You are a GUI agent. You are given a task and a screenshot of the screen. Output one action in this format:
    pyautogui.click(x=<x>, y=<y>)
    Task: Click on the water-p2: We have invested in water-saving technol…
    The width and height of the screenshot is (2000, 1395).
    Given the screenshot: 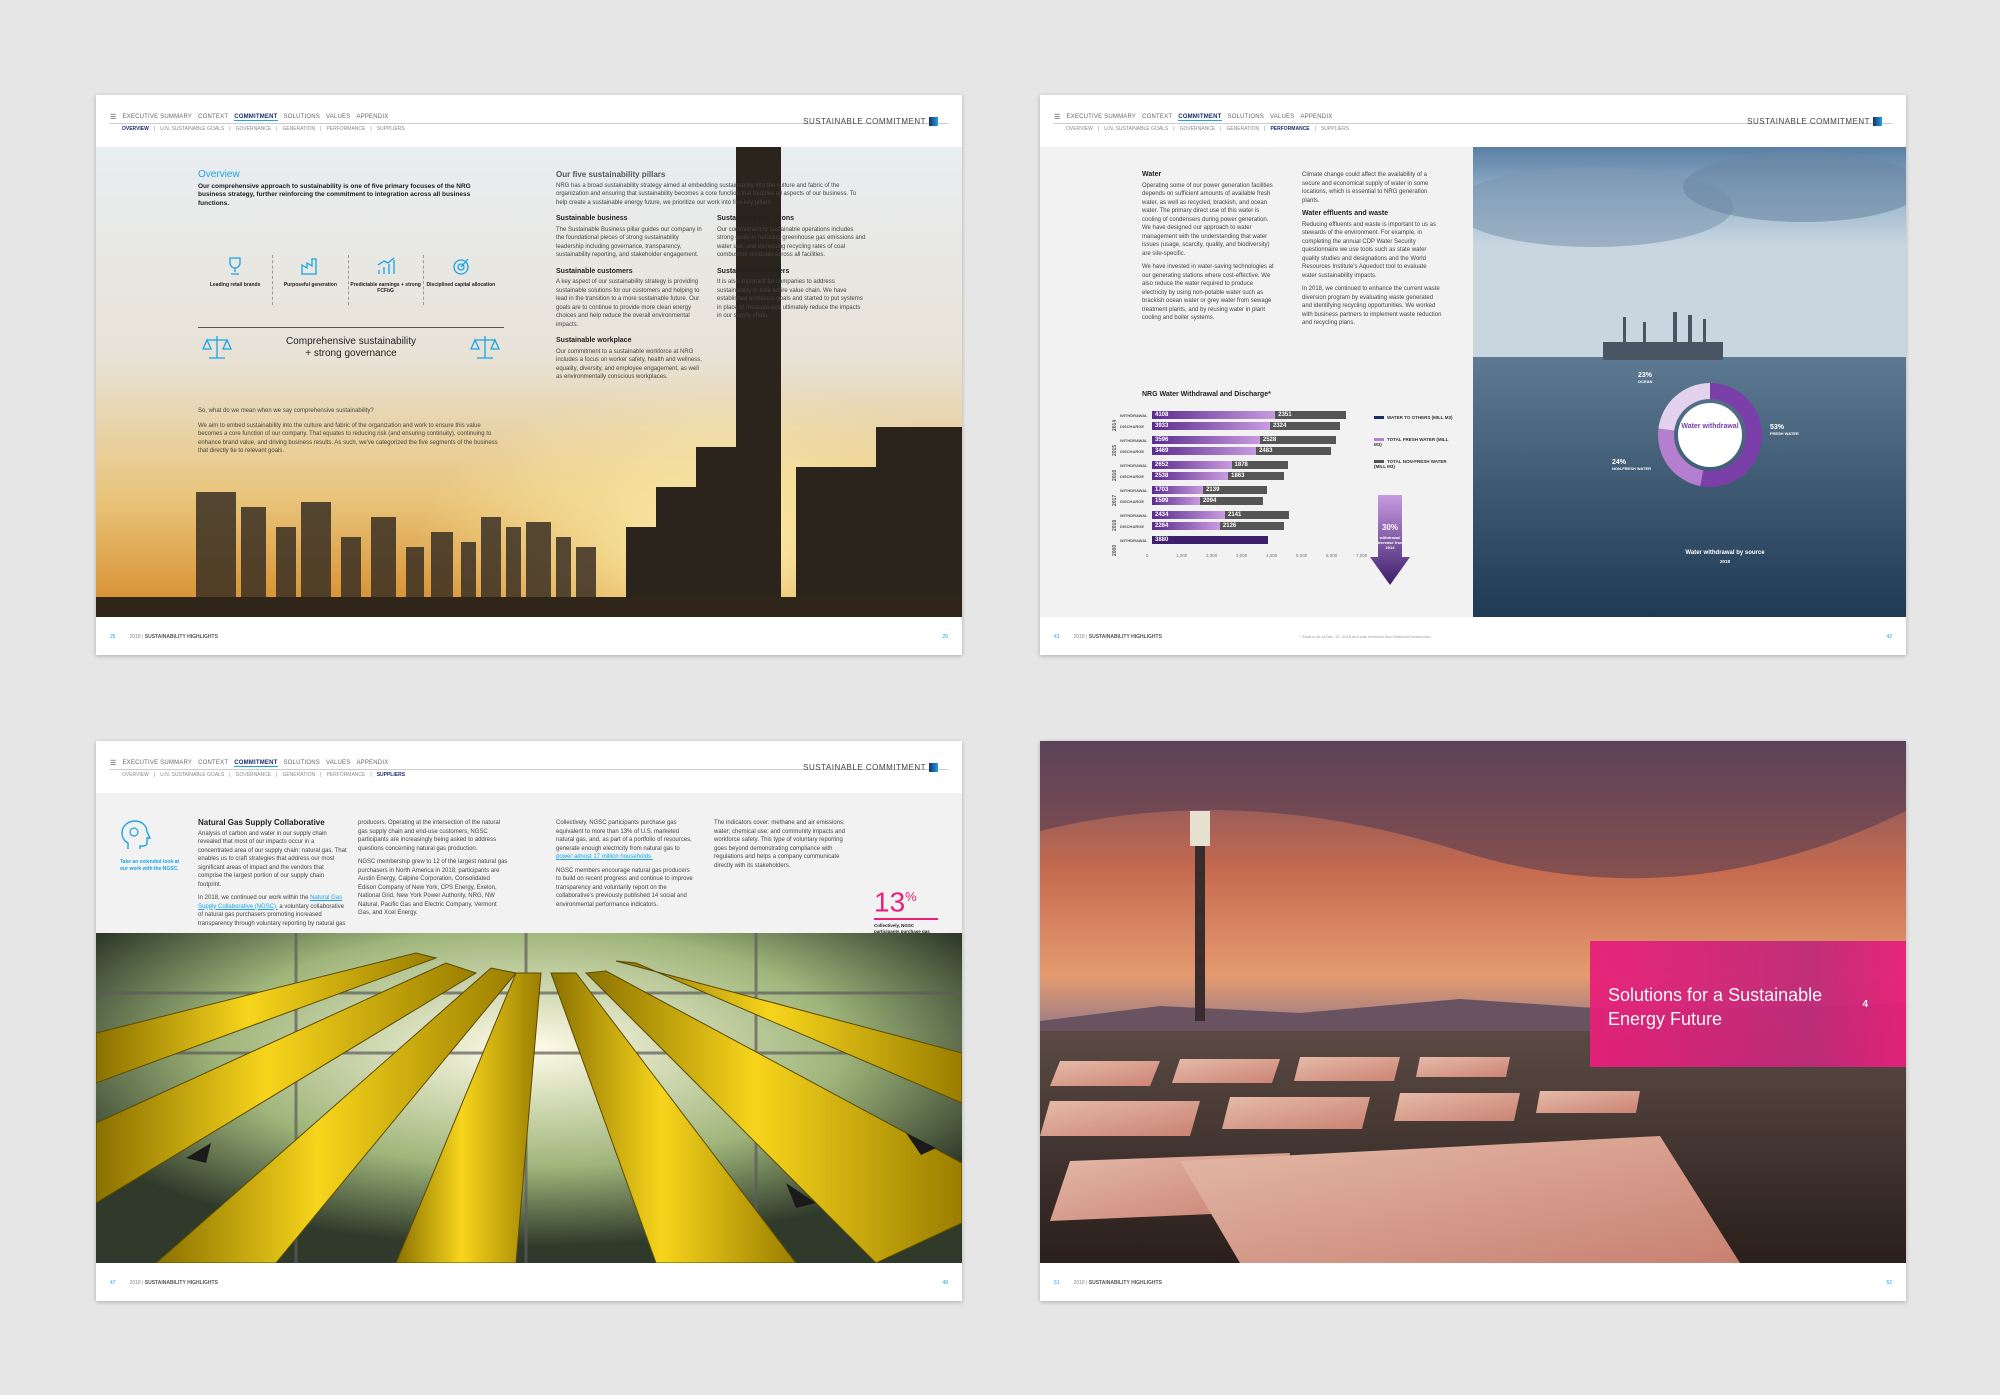 What is the action you would take?
    pyautogui.click(x=1208, y=292)
    